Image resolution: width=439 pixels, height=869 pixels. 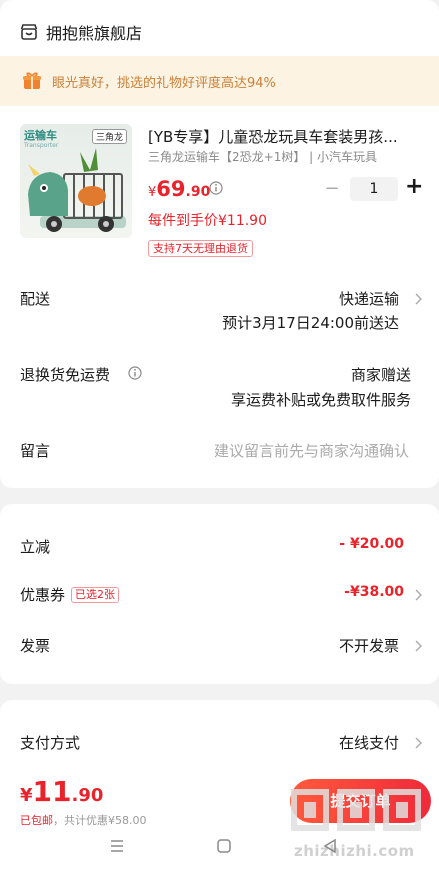 What do you see at coordinates (330, 846) in the screenshot?
I see `back-icon` at bounding box center [330, 846].